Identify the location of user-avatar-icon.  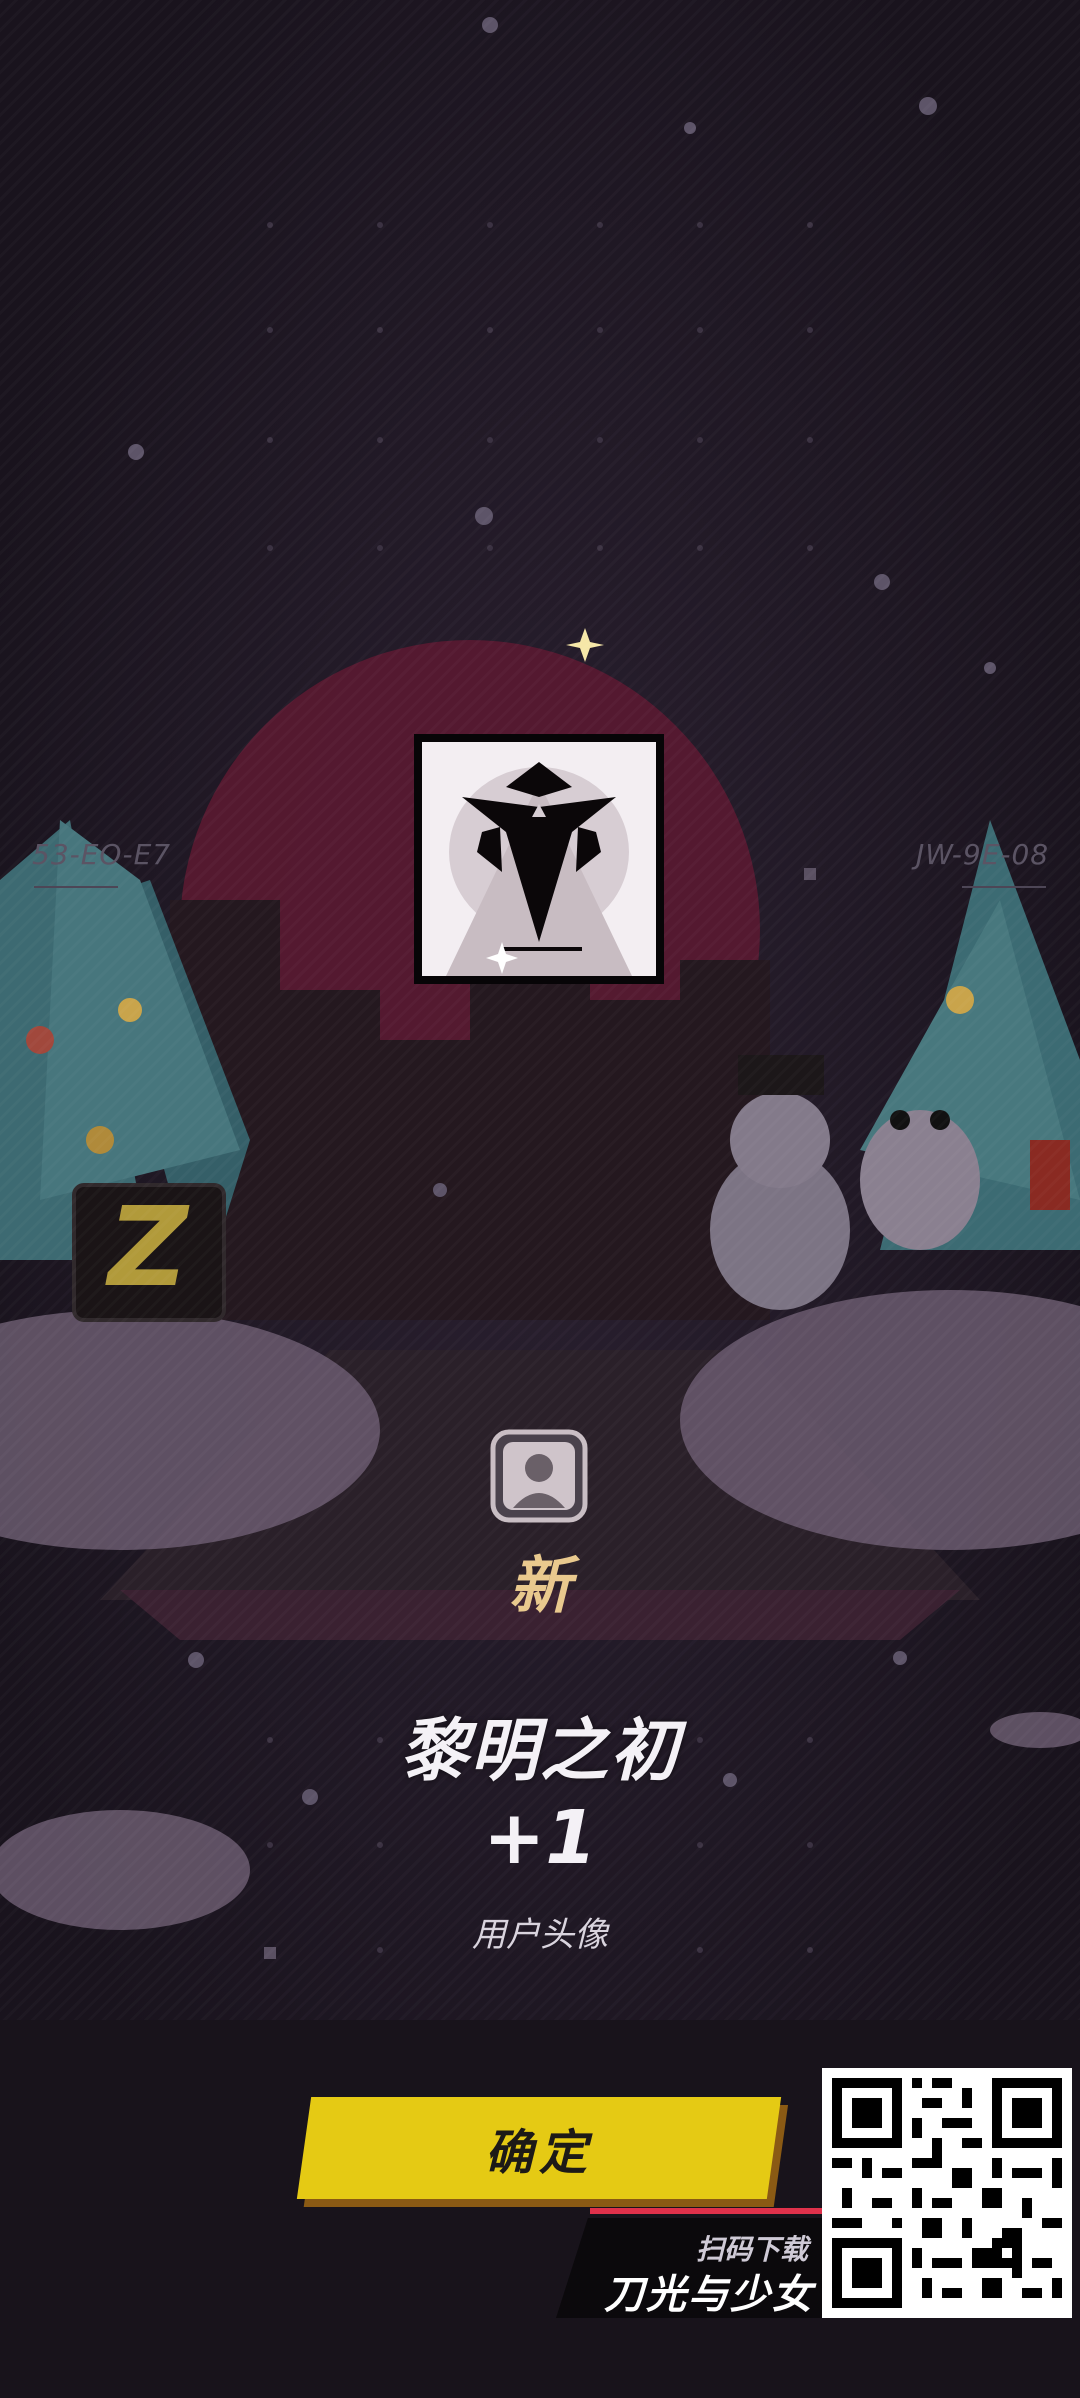
(539, 1476).